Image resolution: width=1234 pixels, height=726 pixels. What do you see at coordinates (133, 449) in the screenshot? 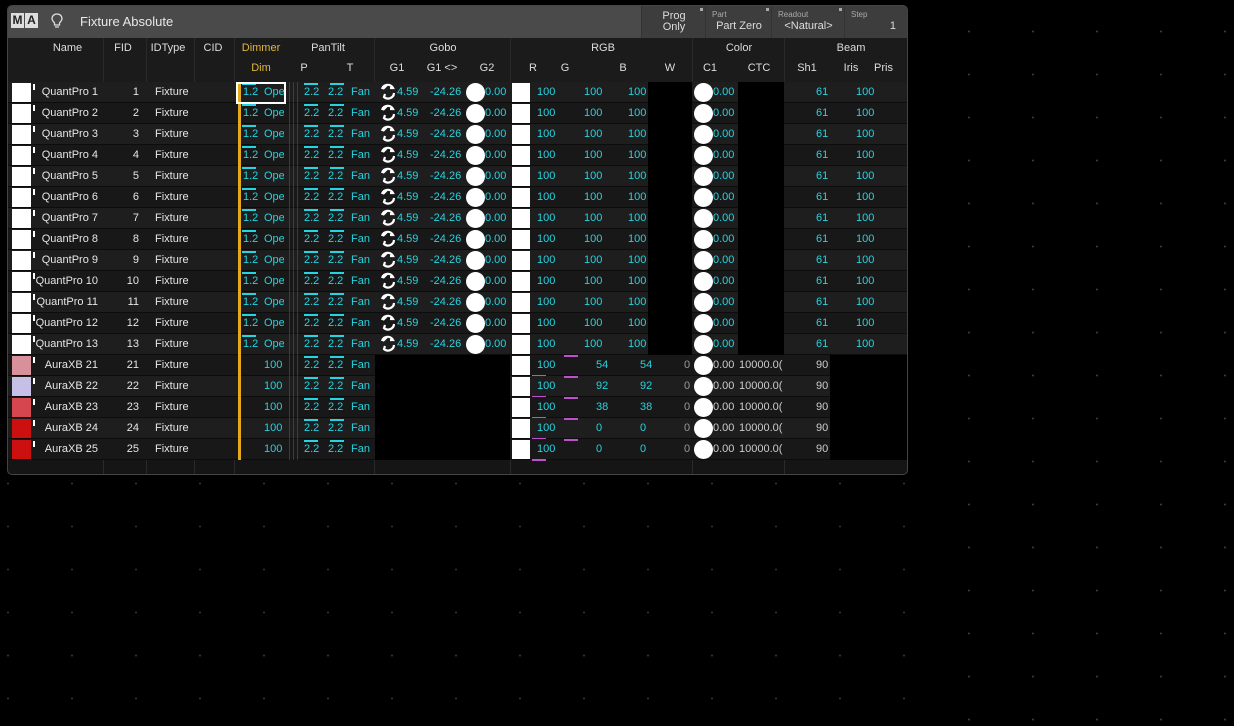
I see `fixture-fid: 25` at bounding box center [133, 449].